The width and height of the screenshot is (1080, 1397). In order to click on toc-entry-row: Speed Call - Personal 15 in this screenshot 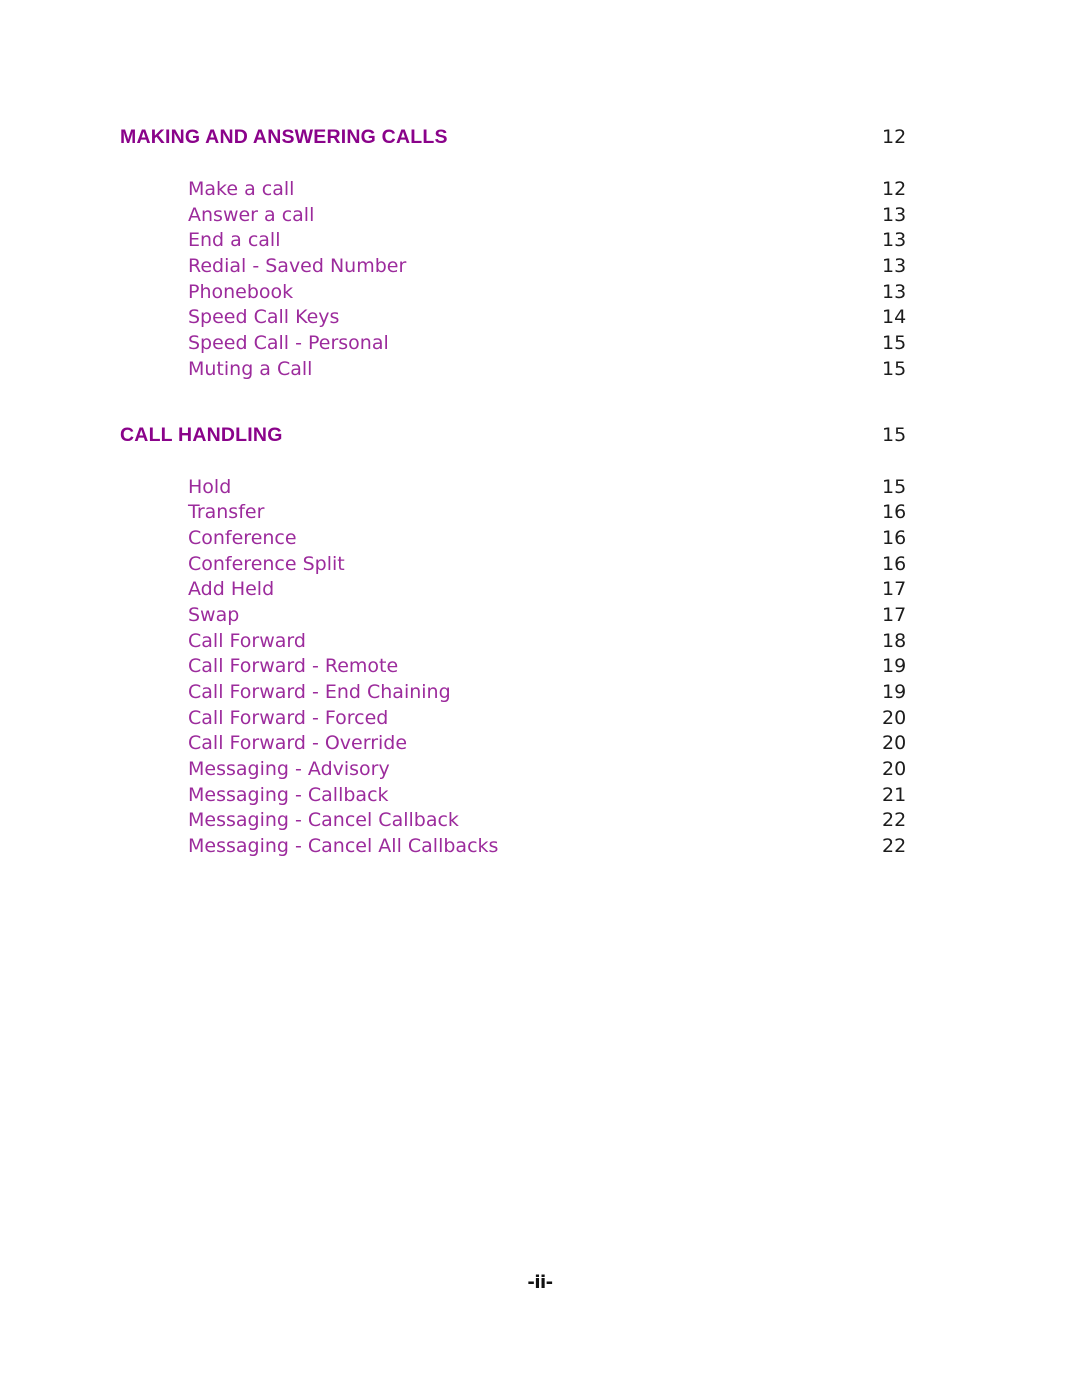, I will do `click(574, 345)`.